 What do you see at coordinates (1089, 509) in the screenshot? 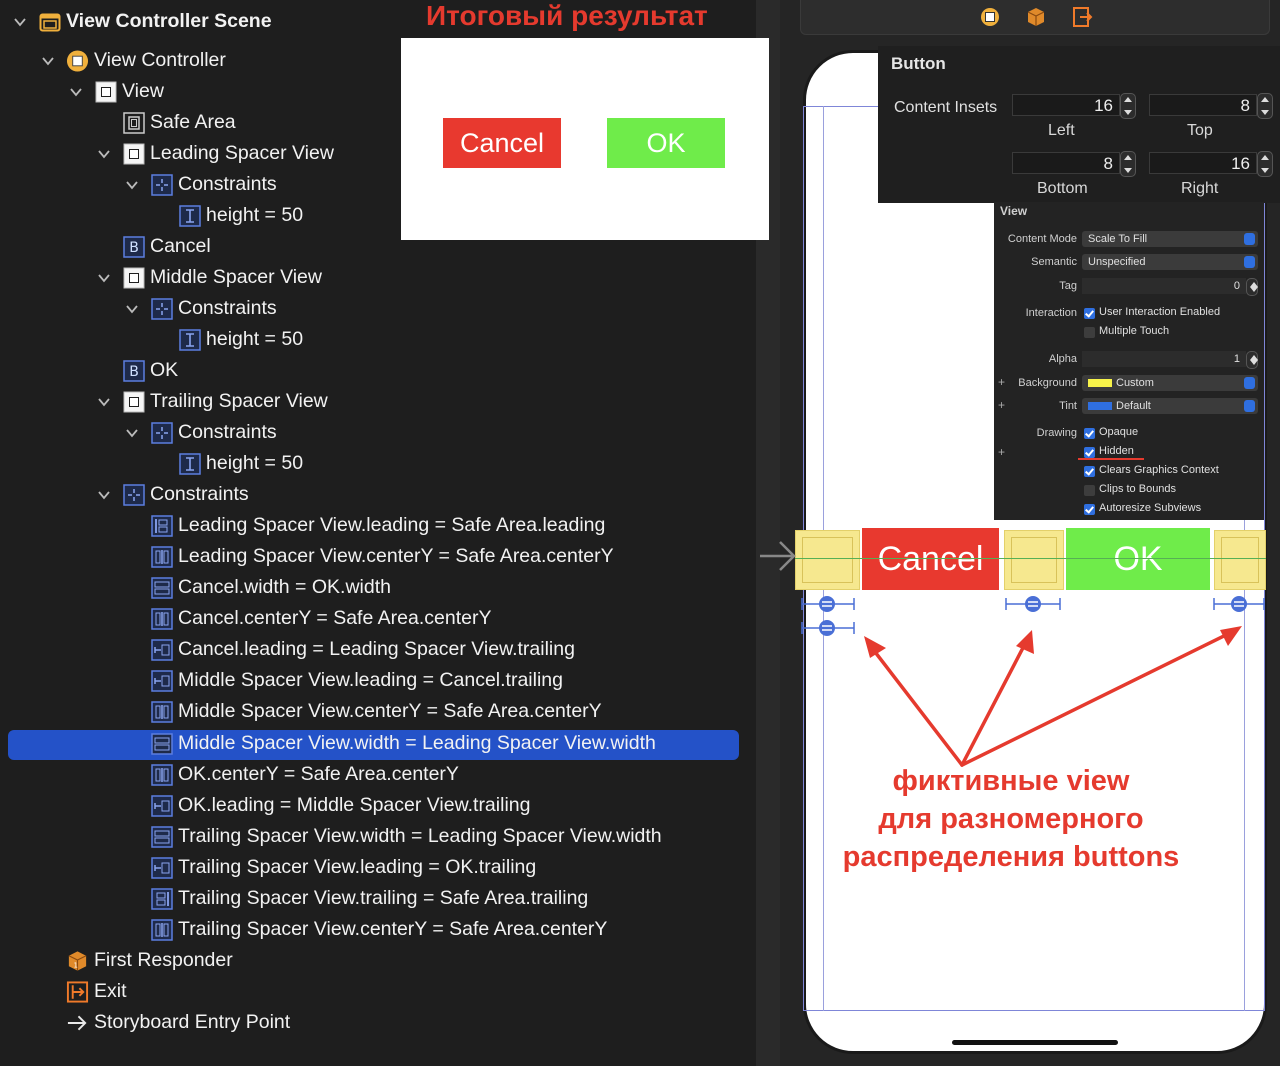
I see `autoresize-checkbox` at bounding box center [1089, 509].